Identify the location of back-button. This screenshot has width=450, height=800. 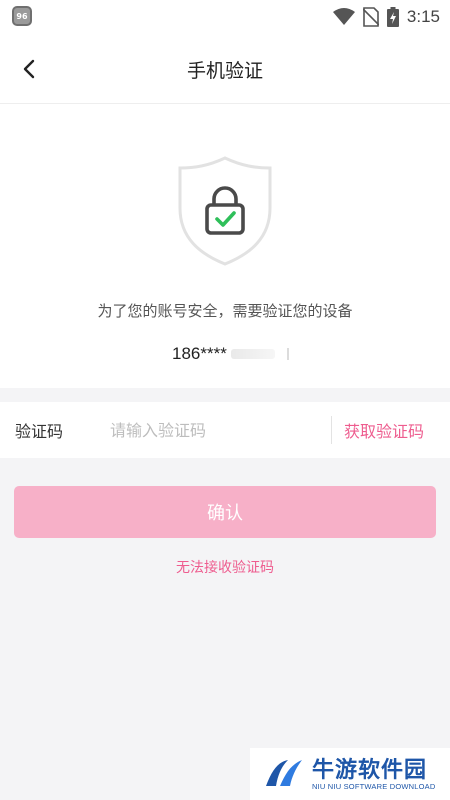
(29, 69).